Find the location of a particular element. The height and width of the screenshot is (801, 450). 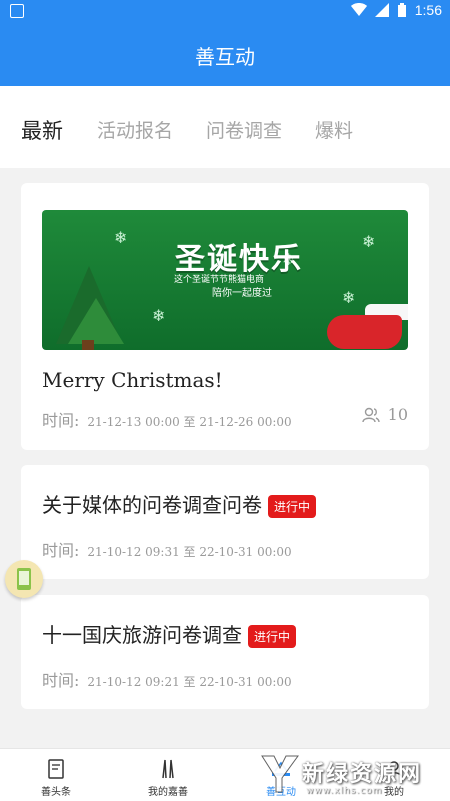

activity-time: 时间: 21-12-13 00:00 至 21-12-26 00:00 is located at coordinates (167, 419).